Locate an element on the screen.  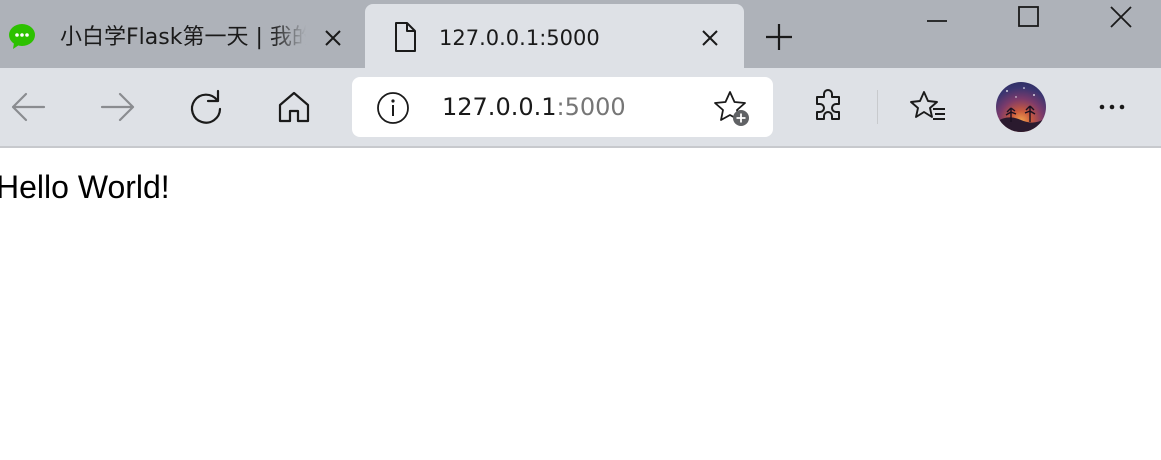
address-url: 127.0.0.1:5000 is located at coordinates (534, 107).